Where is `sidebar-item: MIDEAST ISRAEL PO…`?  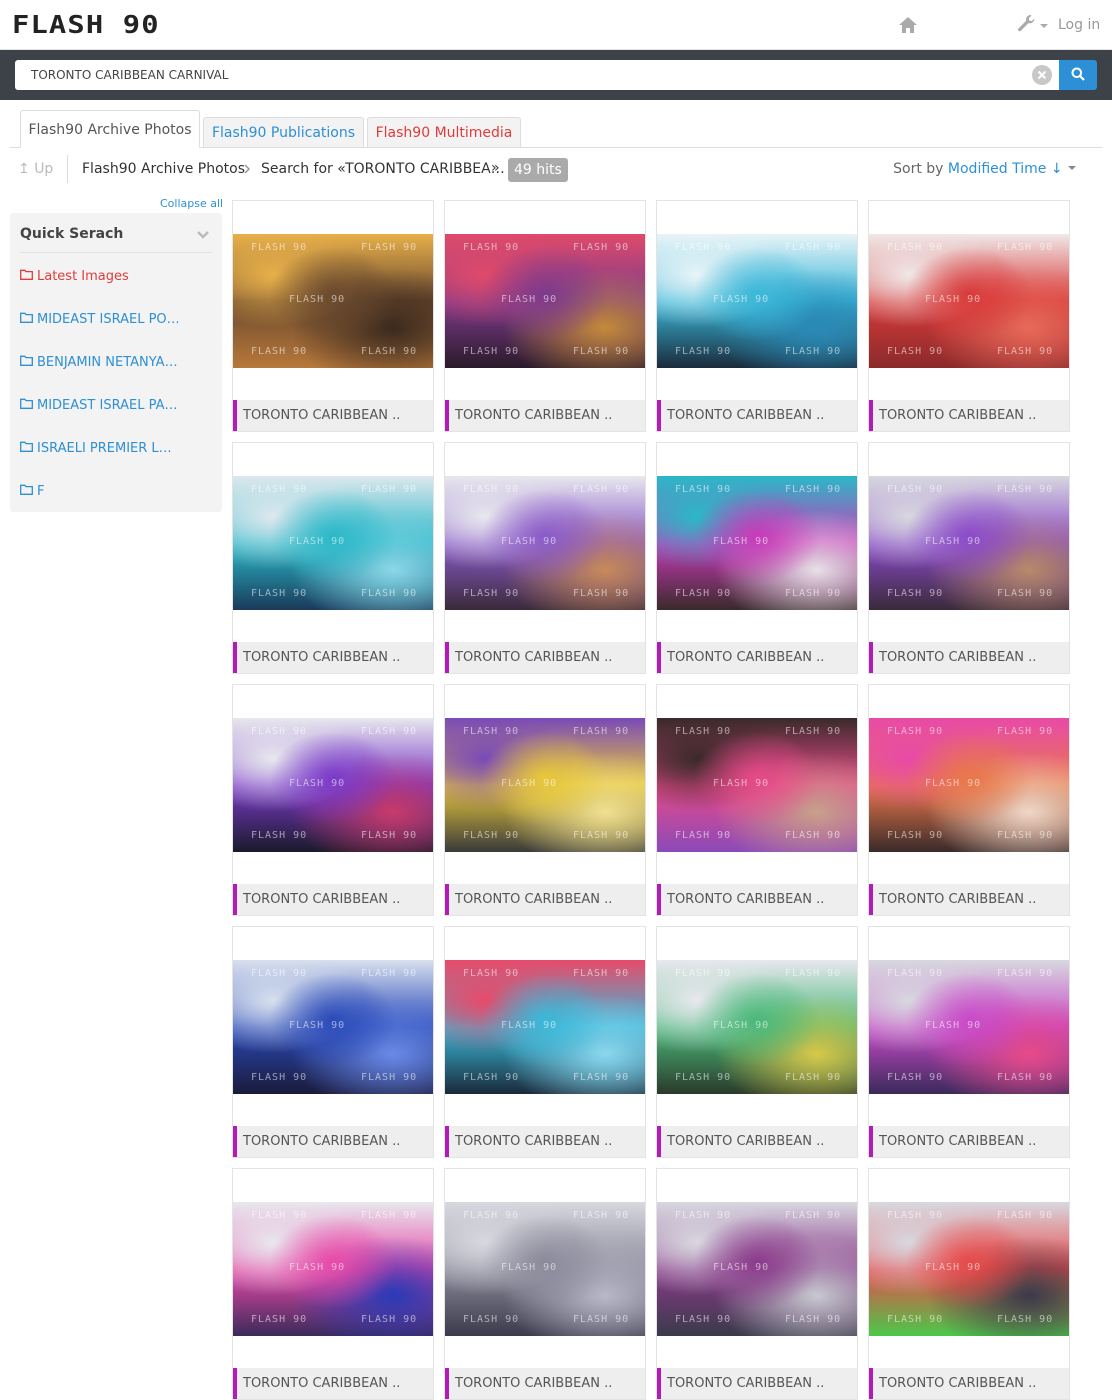 sidebar-item: MIDEAST ISRAEL PO… is located at coordinates (116, 319).